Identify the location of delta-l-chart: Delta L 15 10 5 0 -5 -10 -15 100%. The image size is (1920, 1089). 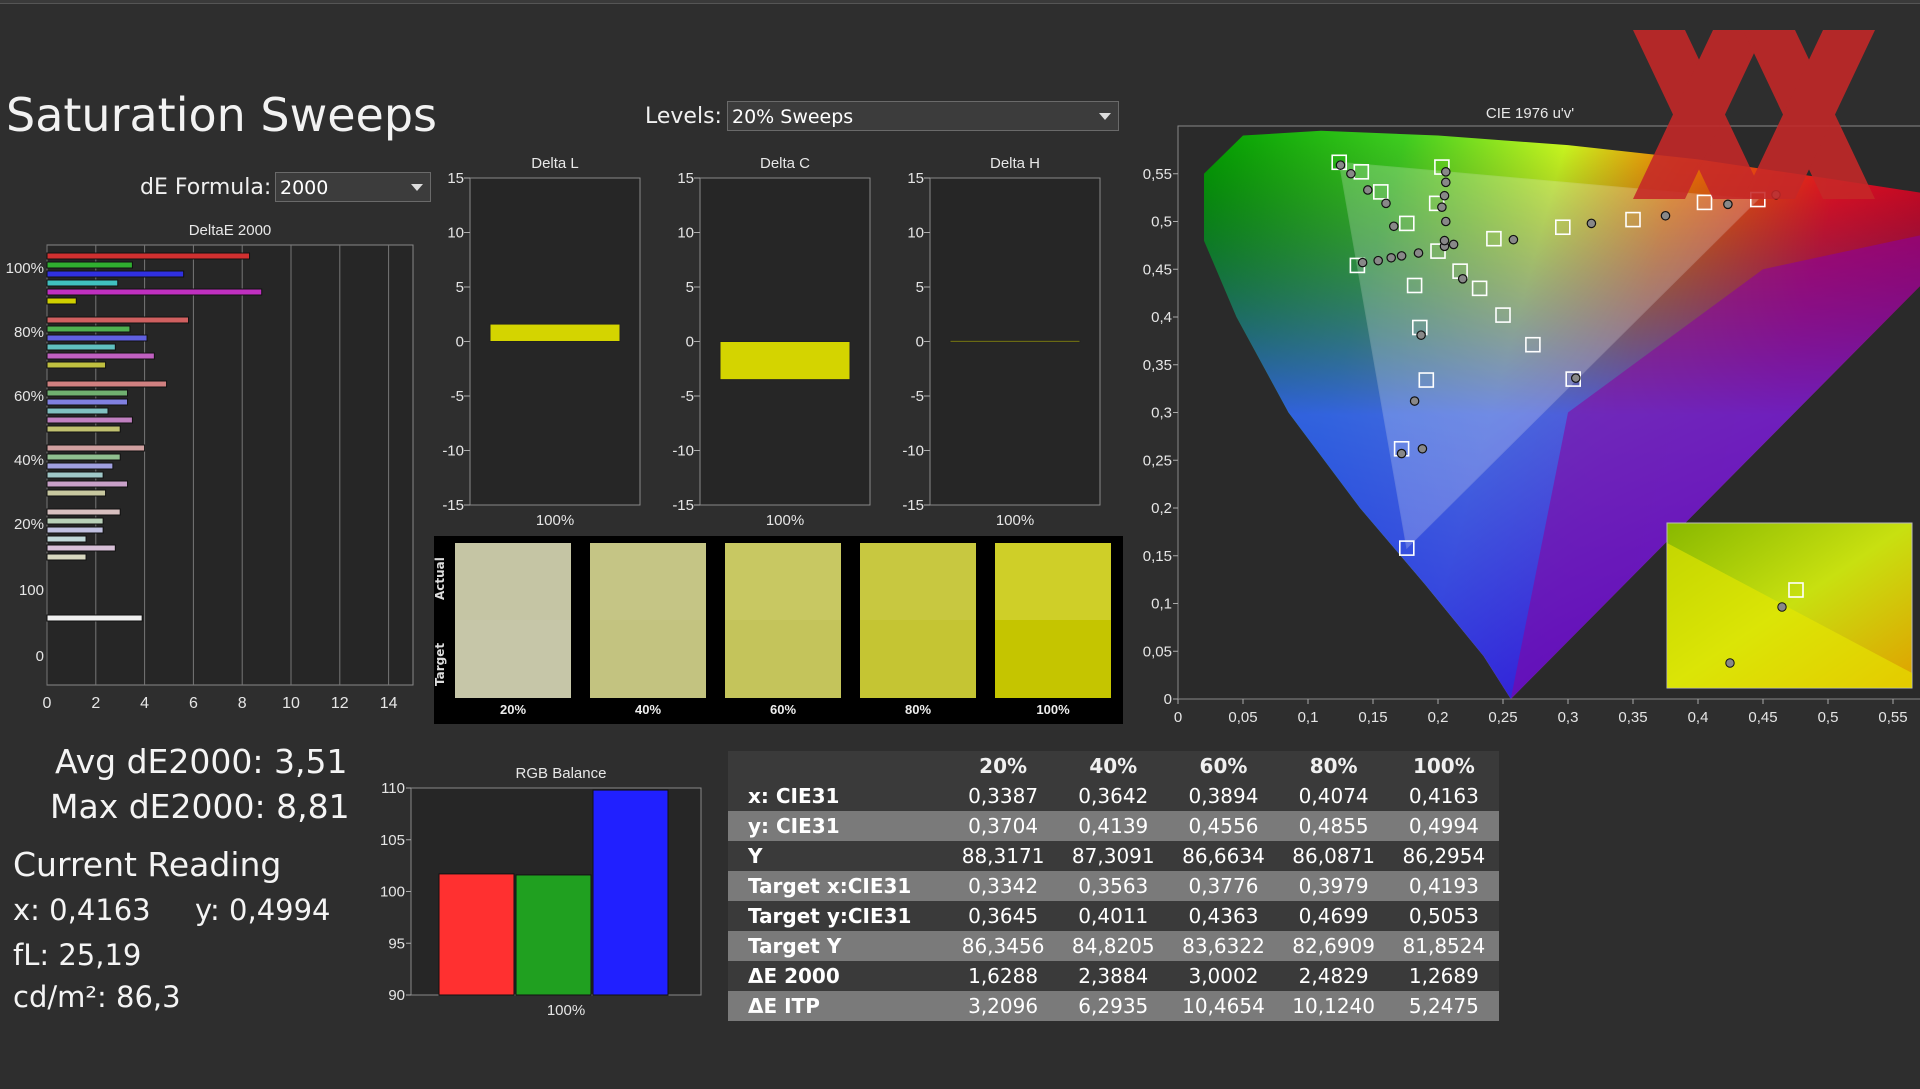
(541, 342).